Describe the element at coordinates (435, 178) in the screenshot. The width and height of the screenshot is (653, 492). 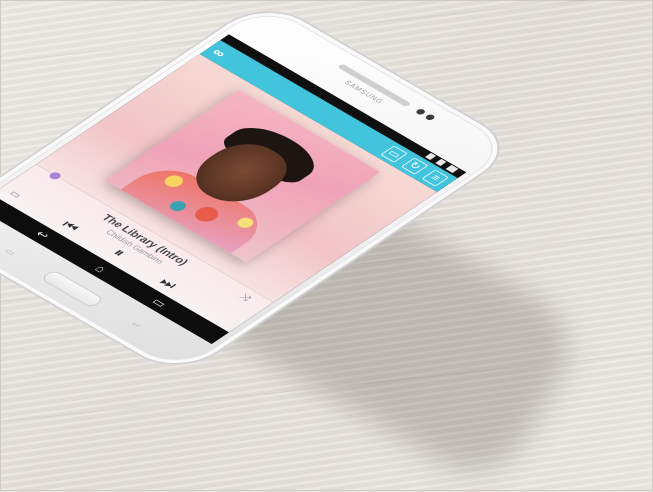
I see `menu-icon: ≡` at that location.